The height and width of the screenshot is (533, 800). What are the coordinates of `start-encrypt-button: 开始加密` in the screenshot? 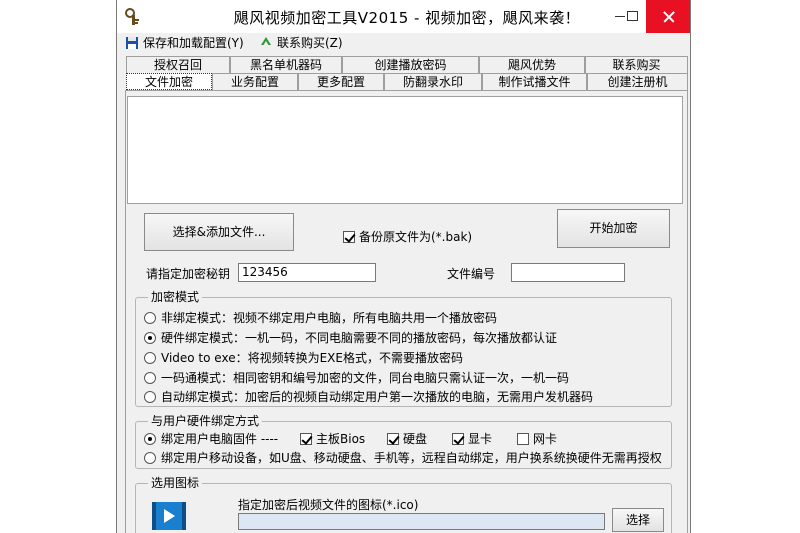 It's located at (613, 228).